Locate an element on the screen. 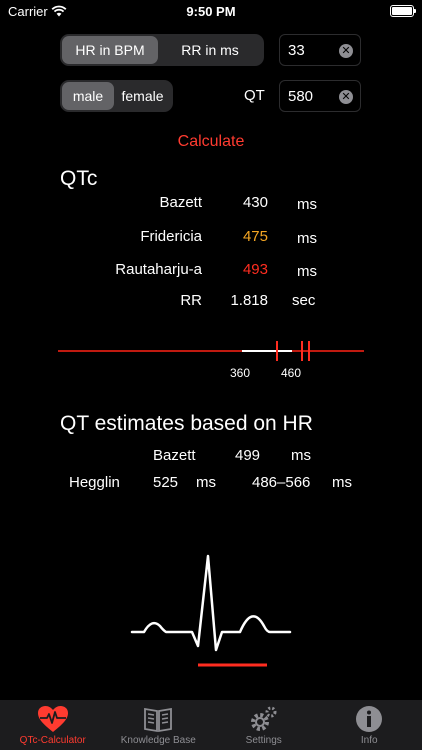  tab-info: Info is located at coordinates (369, 725).